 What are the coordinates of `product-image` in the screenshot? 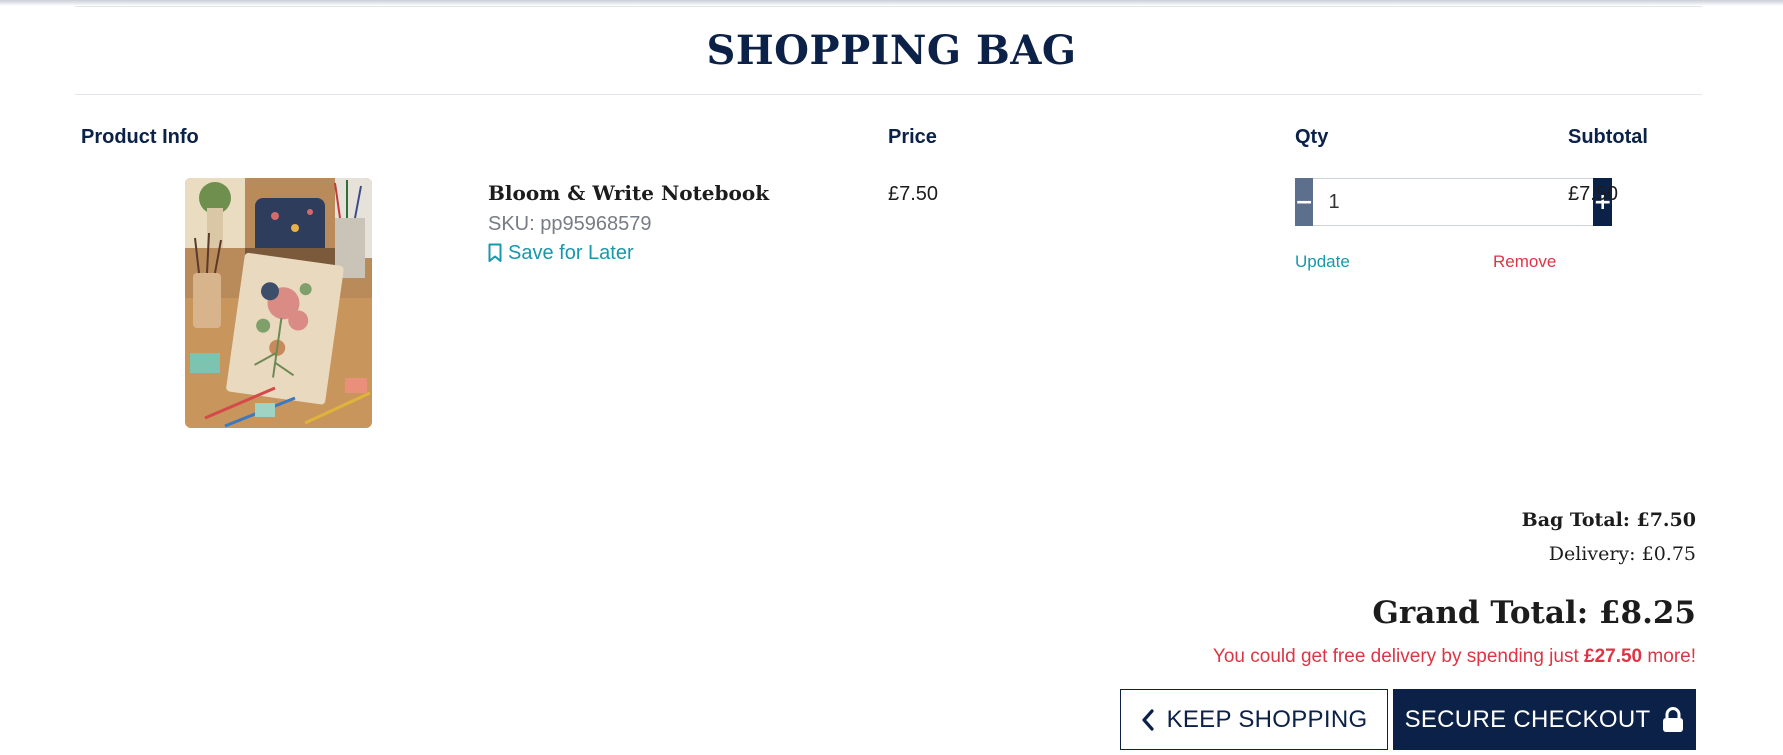 It's located at (278, 303).